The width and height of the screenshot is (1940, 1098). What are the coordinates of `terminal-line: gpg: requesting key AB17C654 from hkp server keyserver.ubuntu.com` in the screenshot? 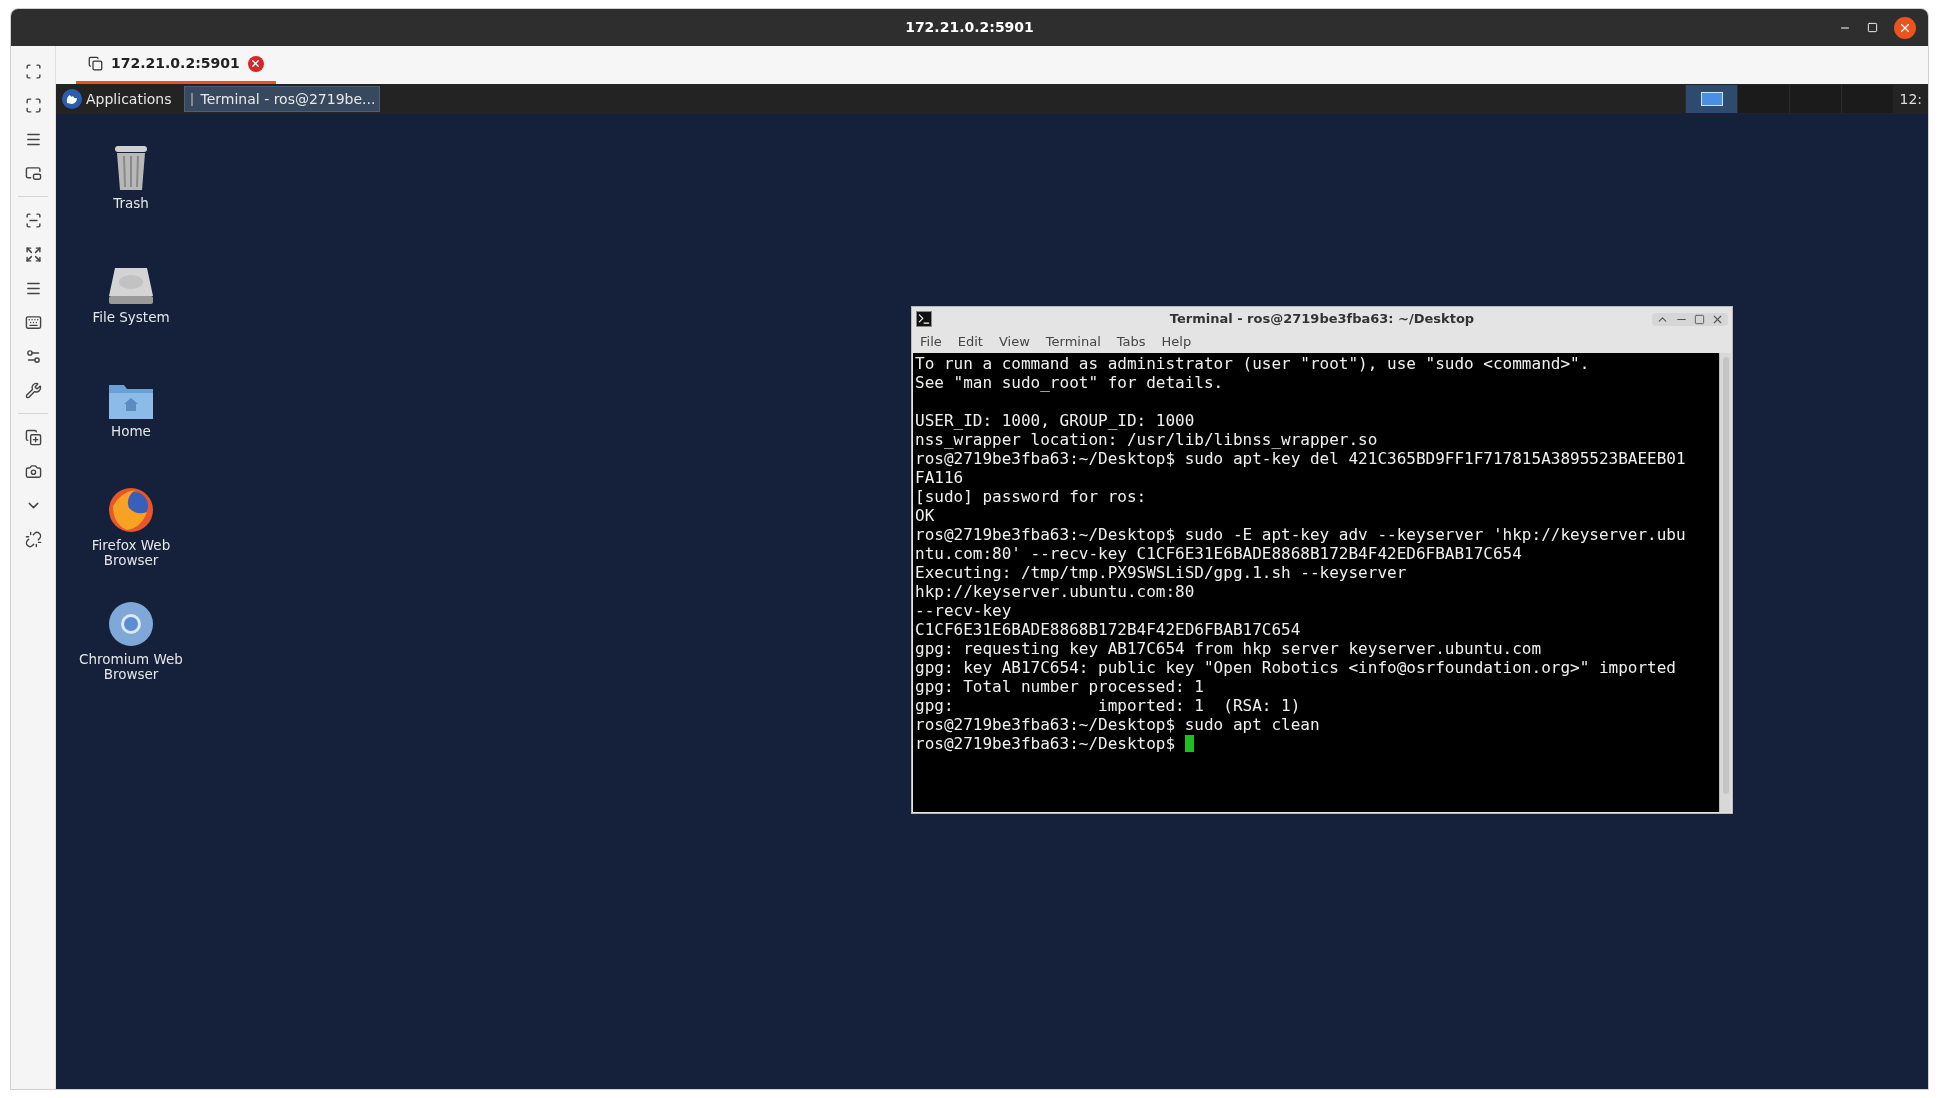 It's located at (1228, 648).